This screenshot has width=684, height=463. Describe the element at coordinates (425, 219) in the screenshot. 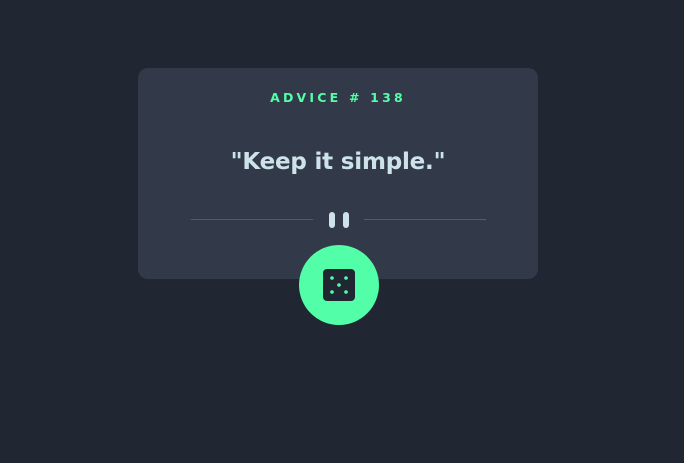

I see `divider-line-right` at that location.